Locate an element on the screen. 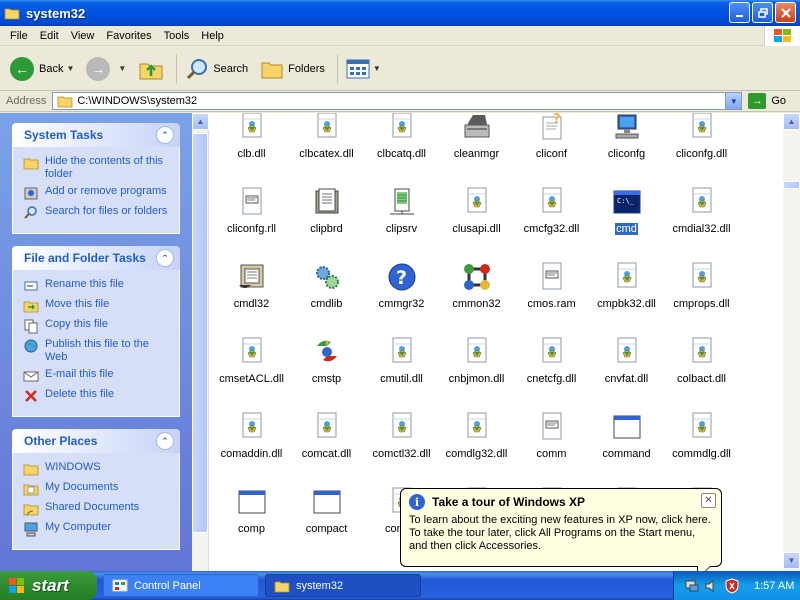 The width and height of the screenshot is (800, 600). up-folder-button is located at coordinates (151, 69).